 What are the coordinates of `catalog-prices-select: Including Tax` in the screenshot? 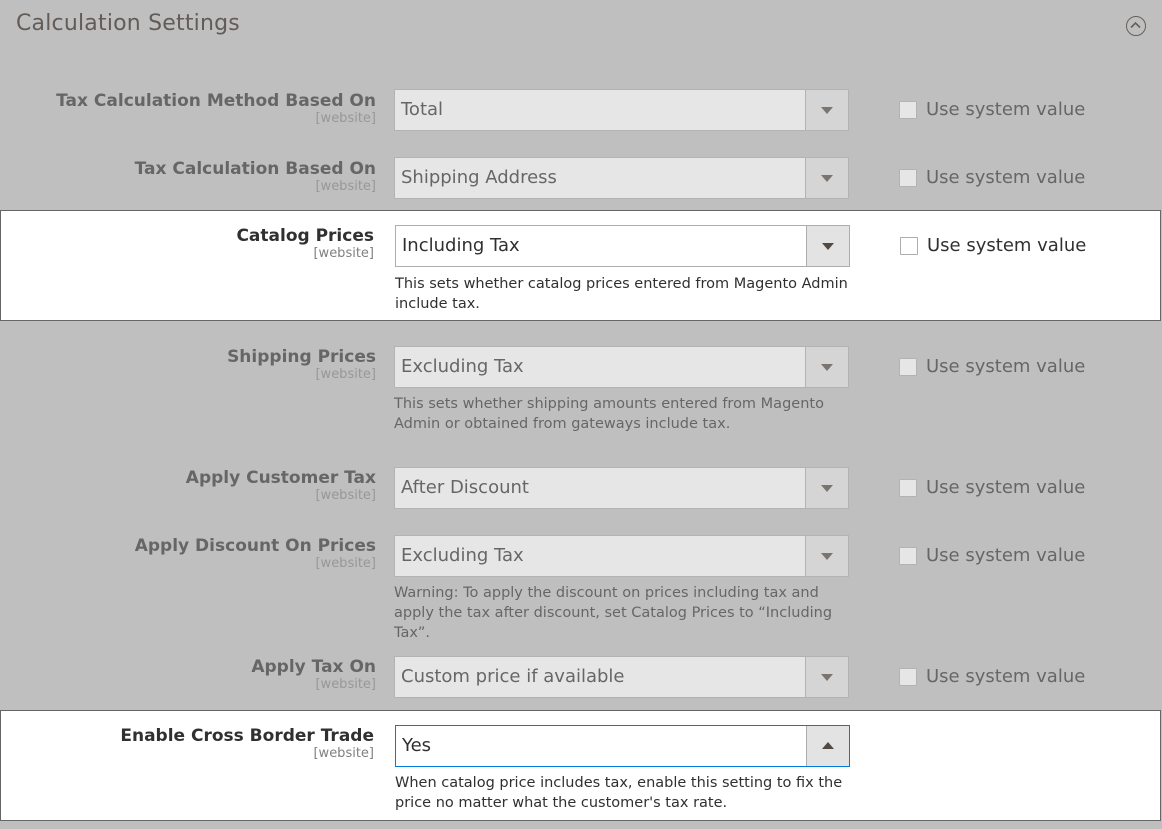 It's located at (622, 246).